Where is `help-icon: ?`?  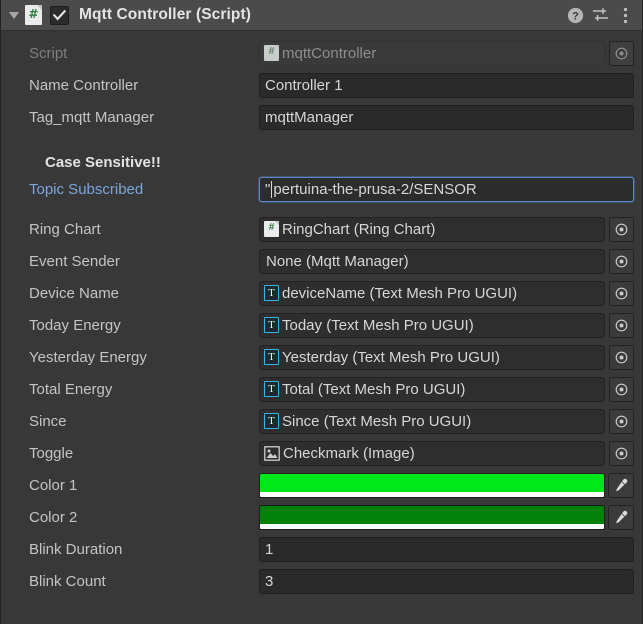
help-icon: ? is located at coordinates (575, 15).